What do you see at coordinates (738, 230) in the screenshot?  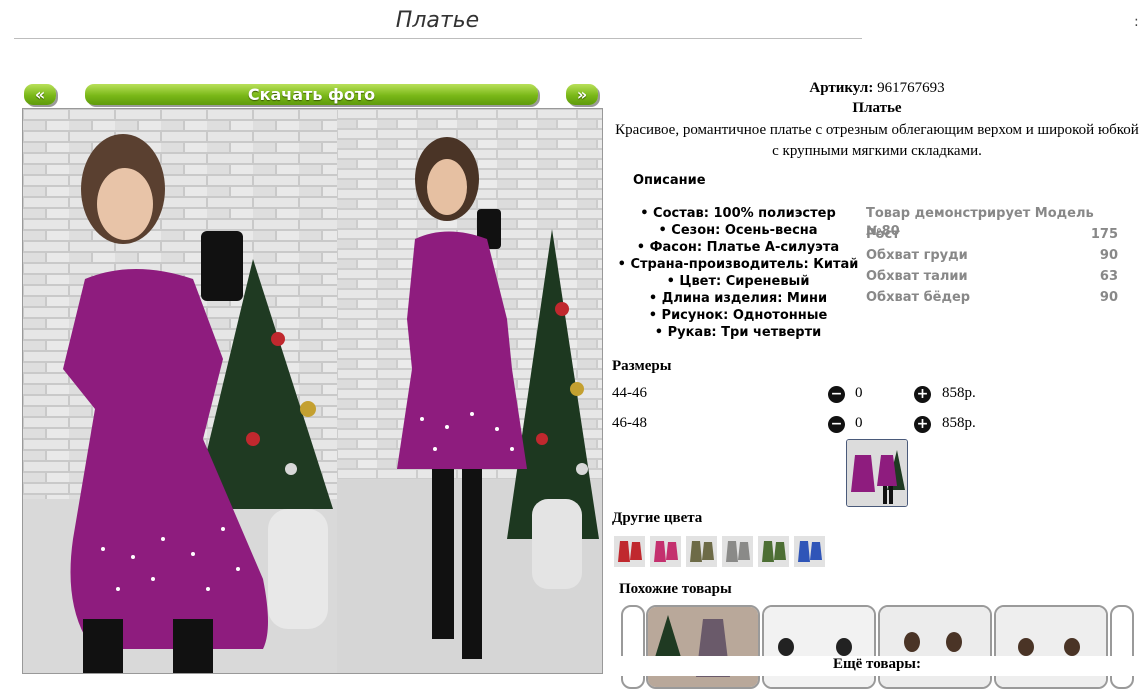 I see `spec-item: • Сезон: Осень-весна` at bounding box center [738, 230].